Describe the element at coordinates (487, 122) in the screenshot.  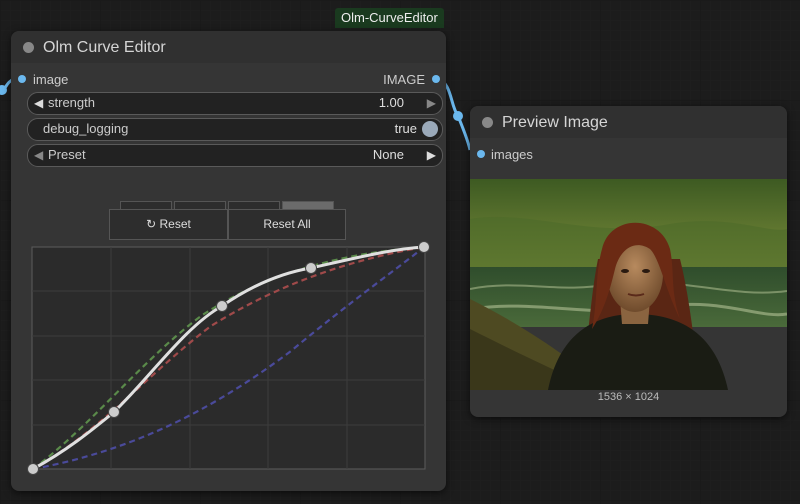
I see `collapse-dot-icon` at that location.